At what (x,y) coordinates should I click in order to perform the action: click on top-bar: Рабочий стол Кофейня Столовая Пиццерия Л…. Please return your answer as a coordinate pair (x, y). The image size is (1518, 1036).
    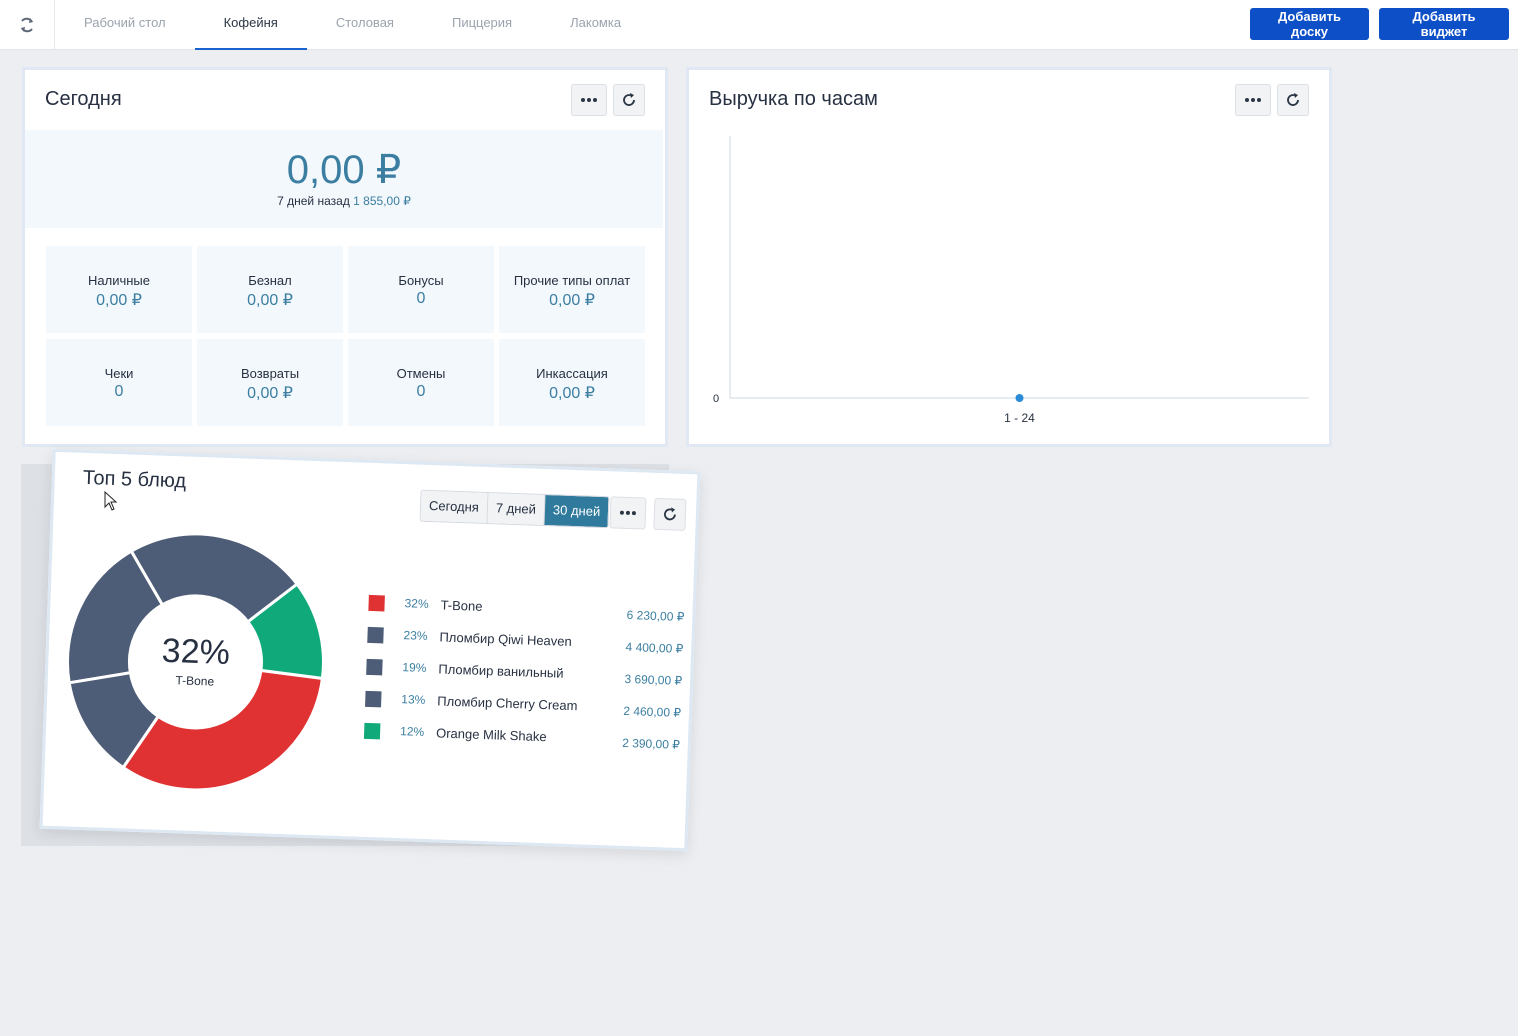
    Looking at the image, I should click on (759, 25).